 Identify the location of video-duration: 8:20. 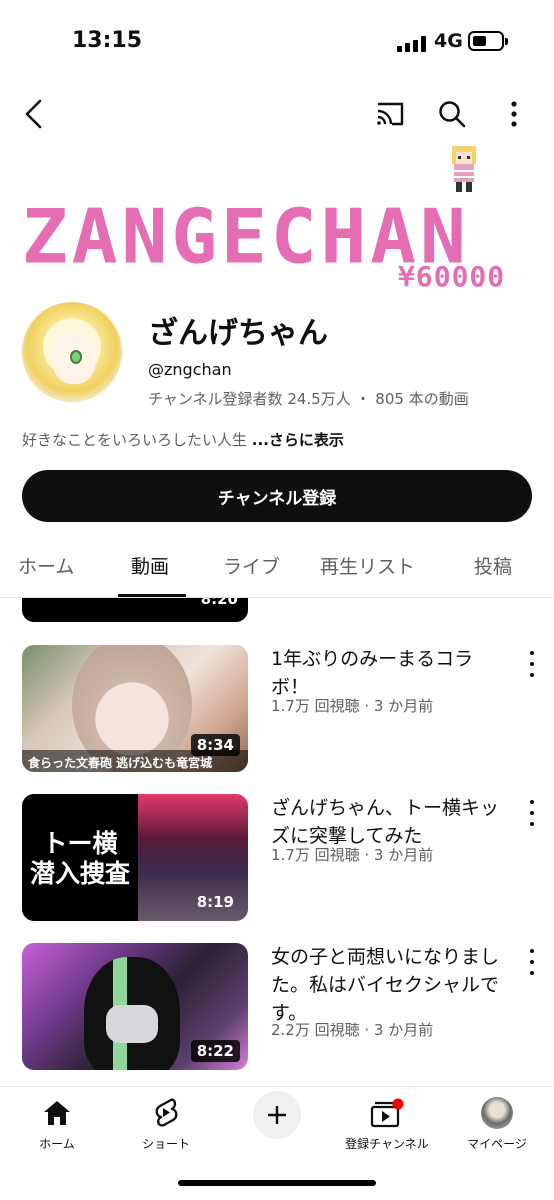
(219, 603).